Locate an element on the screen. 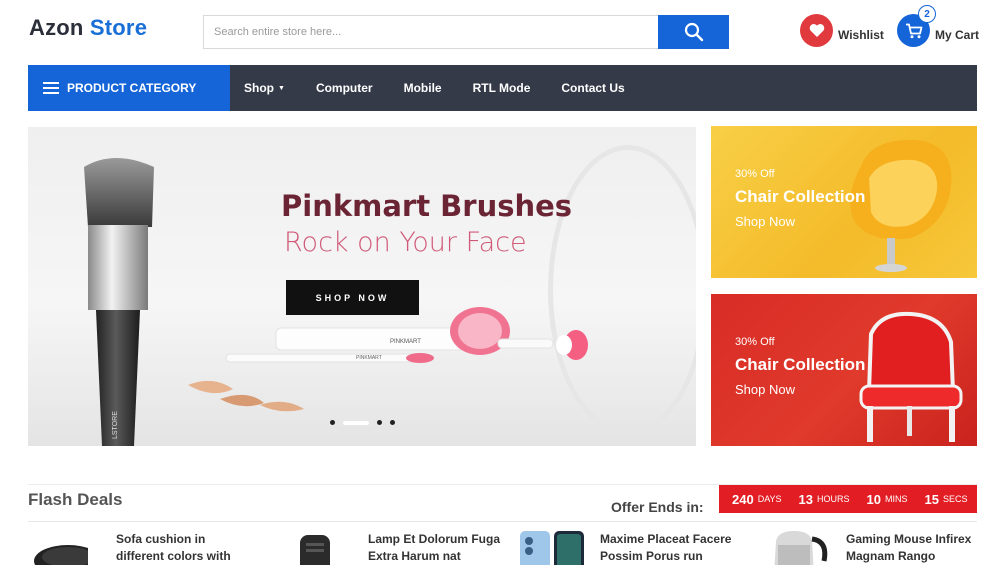 This screenshot has height=565, width=1005. nav-item-rtl-mode: RTL Mode is located at coordinates (502, 88).